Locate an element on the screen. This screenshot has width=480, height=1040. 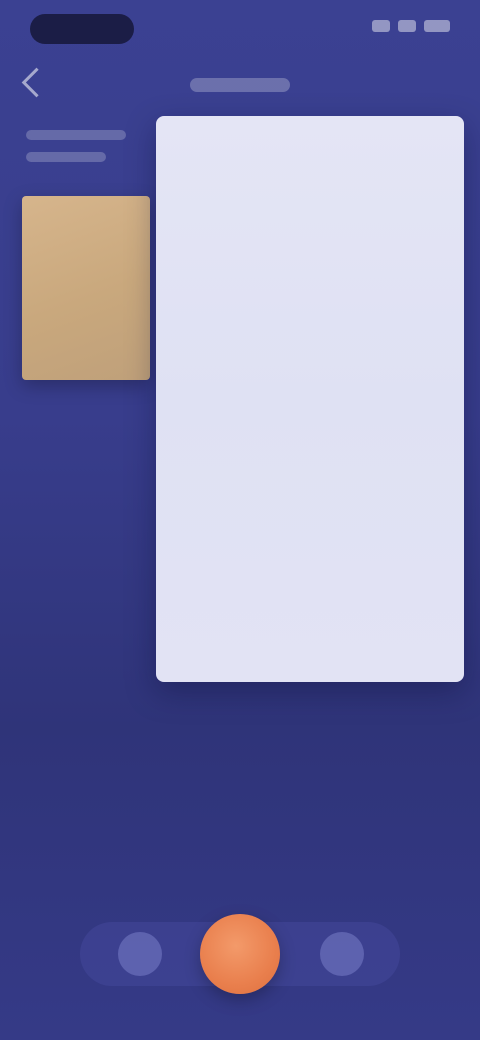
bottom-control-bar is located at coordinates (240, 955).